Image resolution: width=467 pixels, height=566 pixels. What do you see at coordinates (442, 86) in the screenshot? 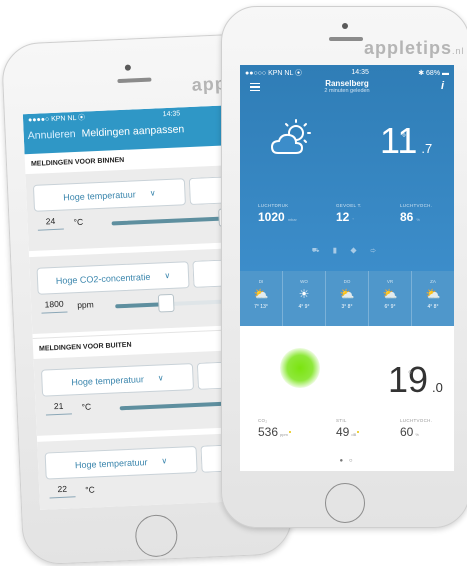
I see `info-icon: i` at bounding box center [442, 86].